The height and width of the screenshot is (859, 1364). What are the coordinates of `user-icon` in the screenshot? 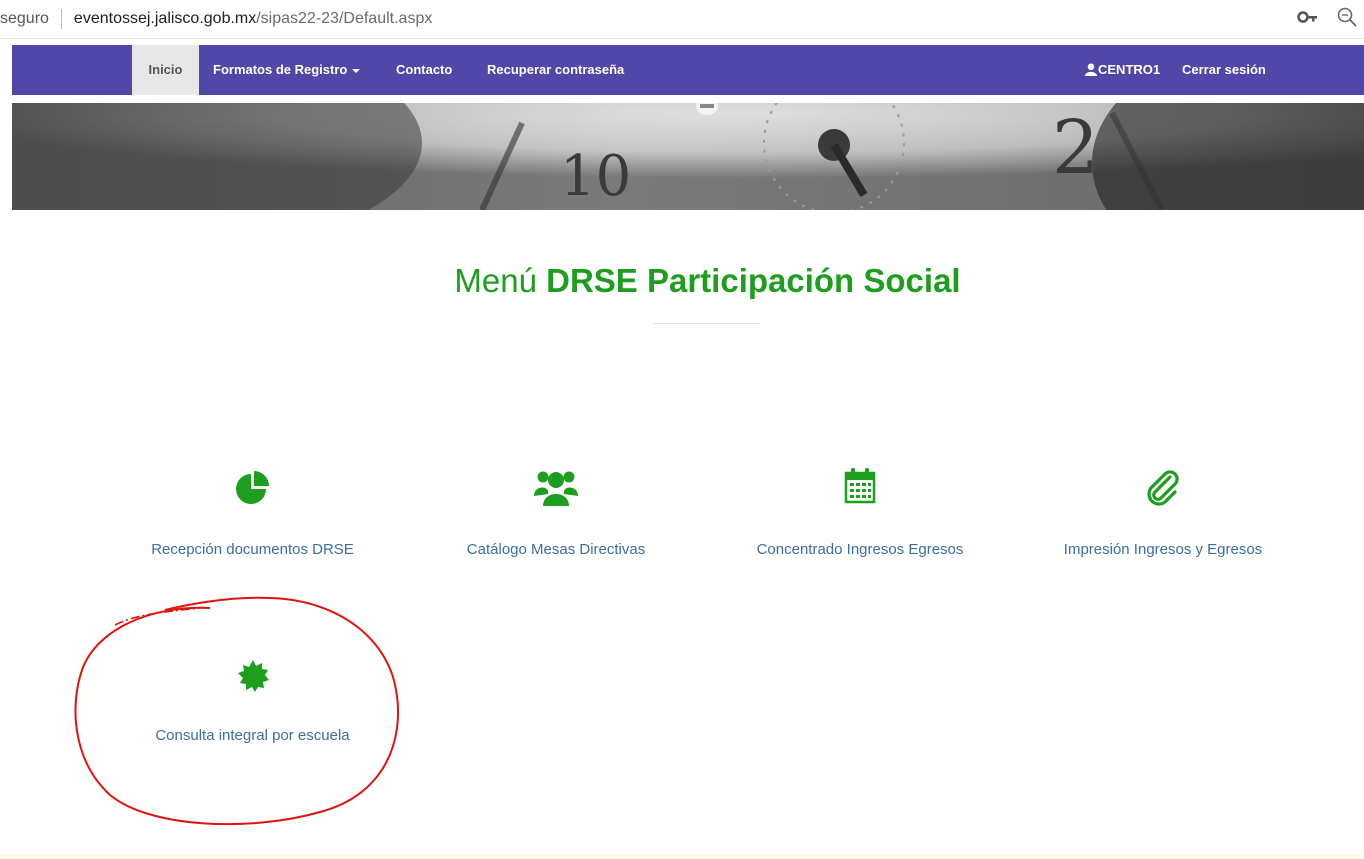 It's located at (1091, 72).